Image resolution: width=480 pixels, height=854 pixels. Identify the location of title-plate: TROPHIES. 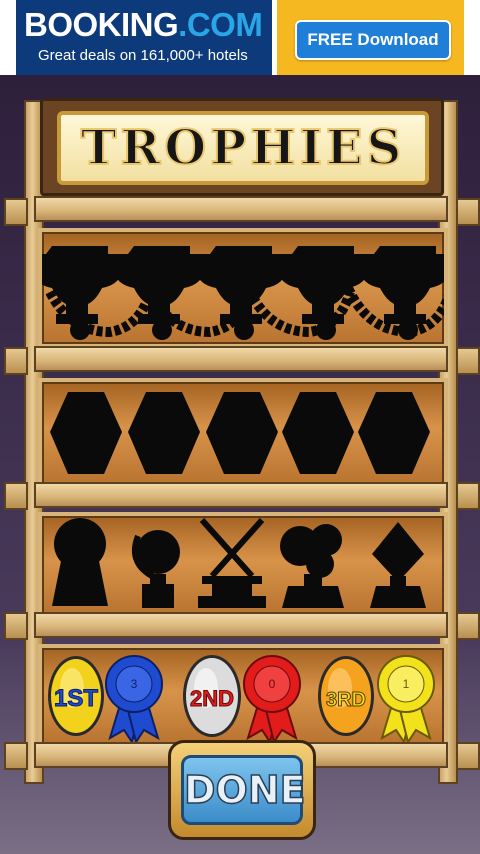
(243, 148).